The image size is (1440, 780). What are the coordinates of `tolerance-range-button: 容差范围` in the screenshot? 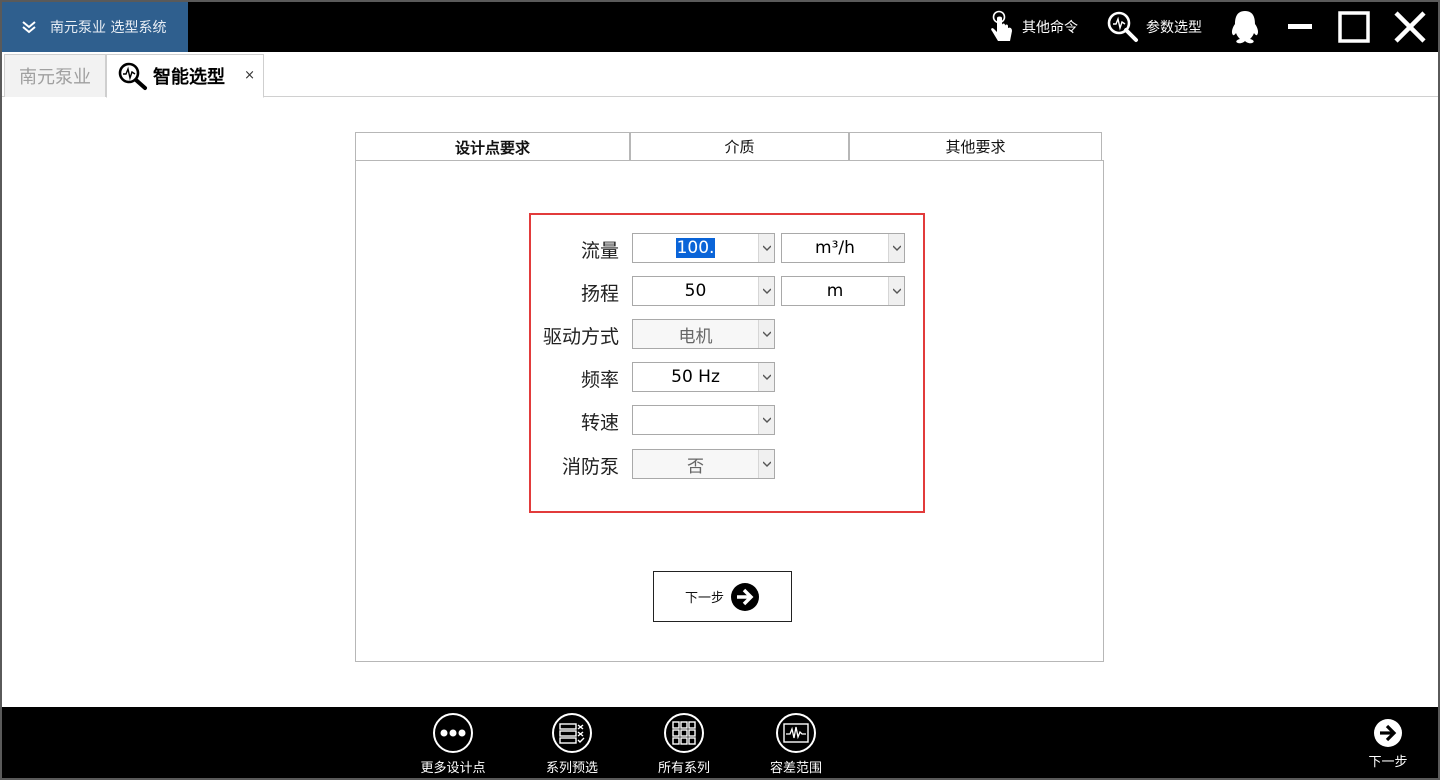 It's located at (796, 744).